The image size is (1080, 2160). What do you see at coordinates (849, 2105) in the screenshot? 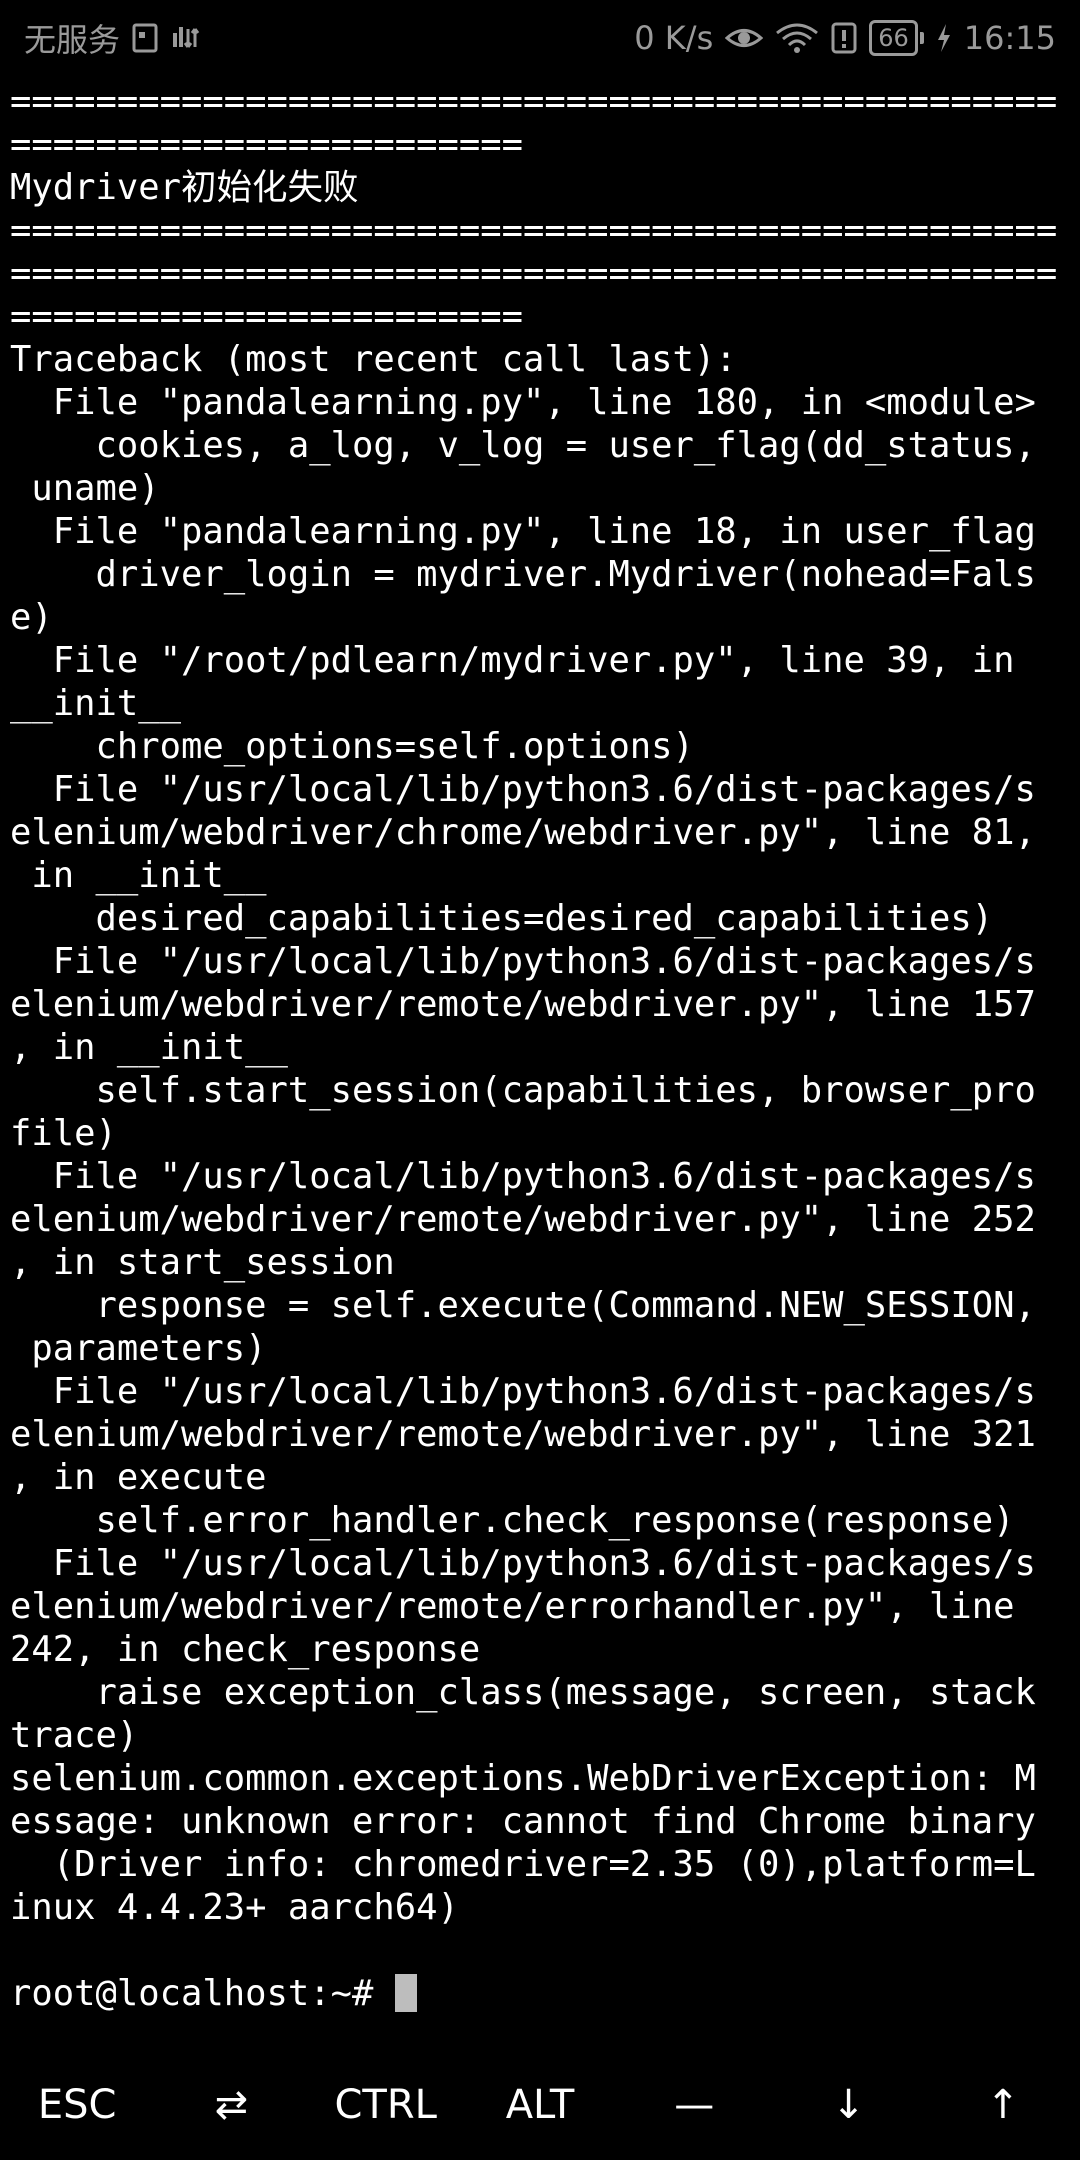
I see `down-arrow-key: ↓` at bounding box center [849, 2105].